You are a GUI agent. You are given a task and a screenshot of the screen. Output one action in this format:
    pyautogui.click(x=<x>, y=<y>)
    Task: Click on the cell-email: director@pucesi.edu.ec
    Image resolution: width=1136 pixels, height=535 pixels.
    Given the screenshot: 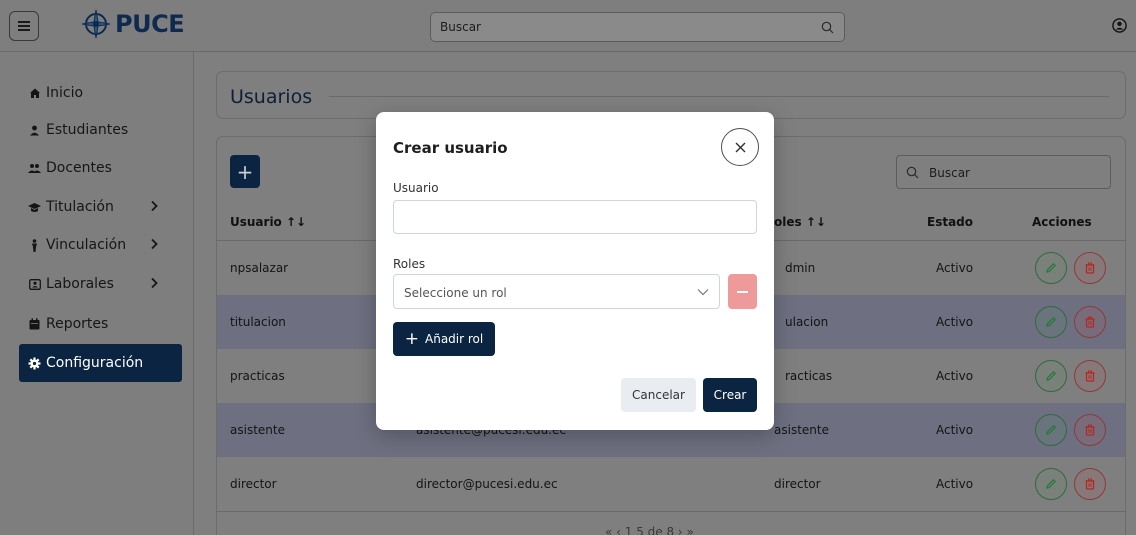 What is the action you would take?
    pyautogui.click(x=487, y=484)
    